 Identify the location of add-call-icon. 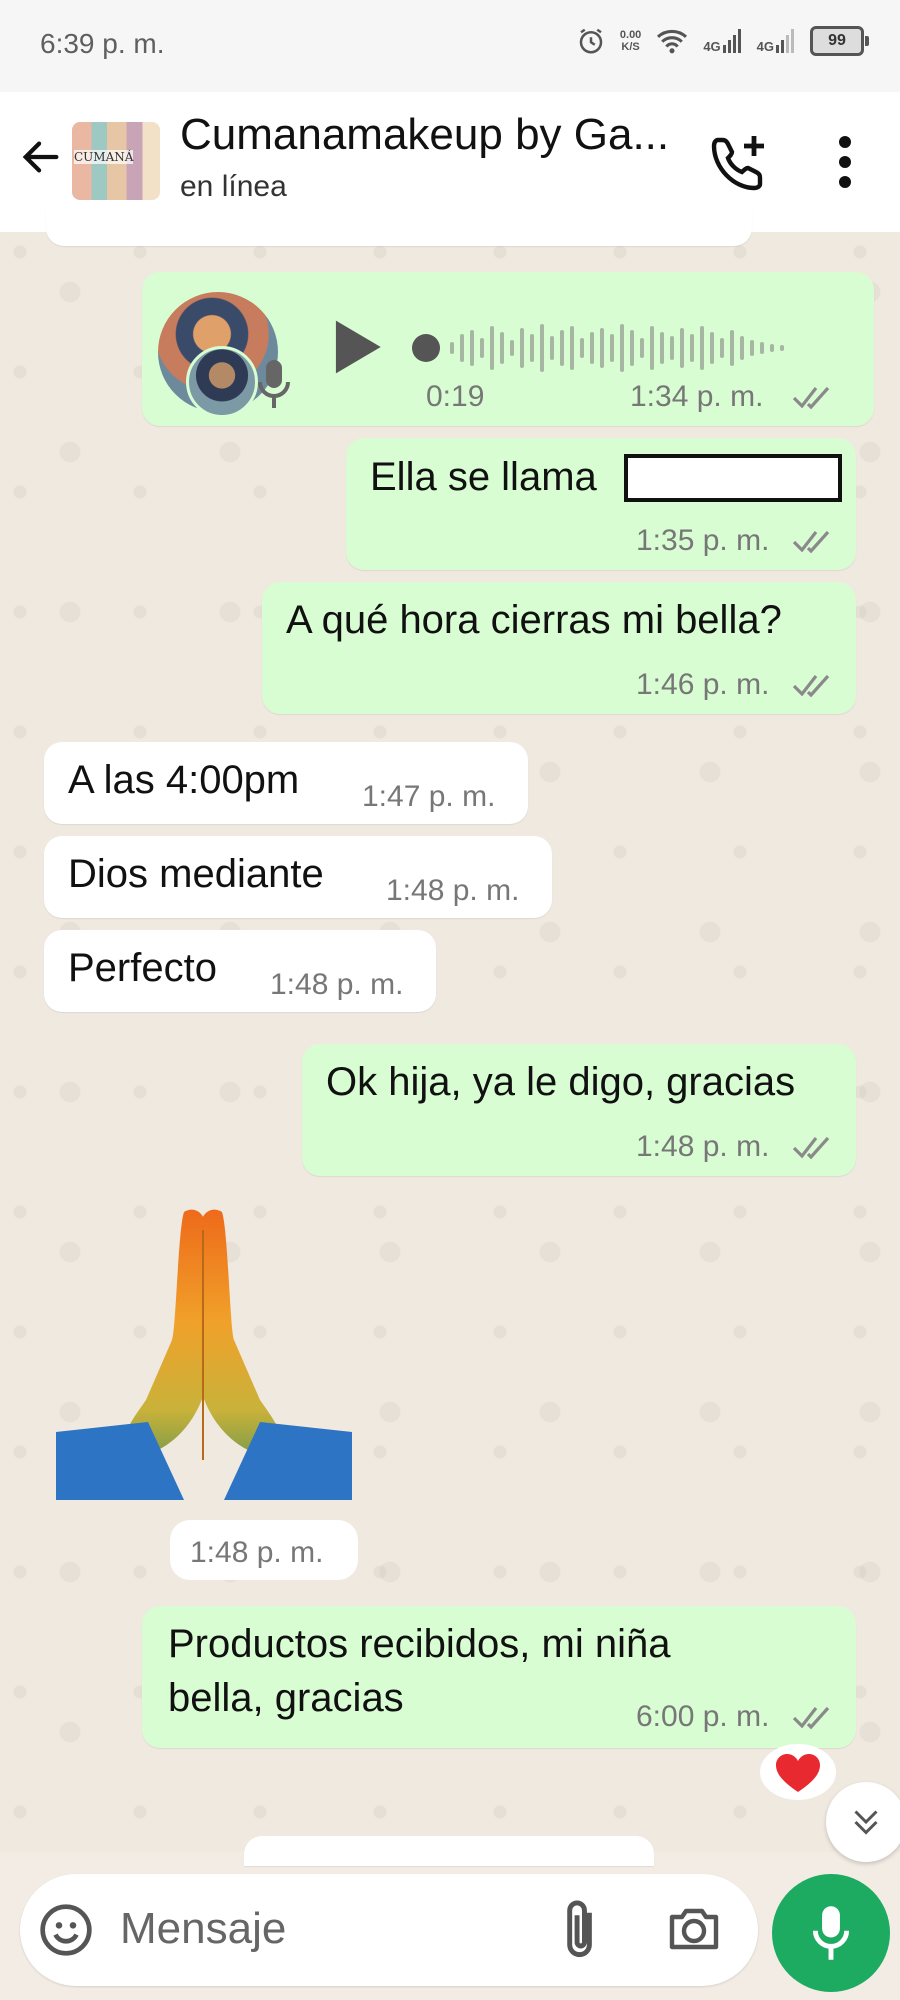
(738, 162).